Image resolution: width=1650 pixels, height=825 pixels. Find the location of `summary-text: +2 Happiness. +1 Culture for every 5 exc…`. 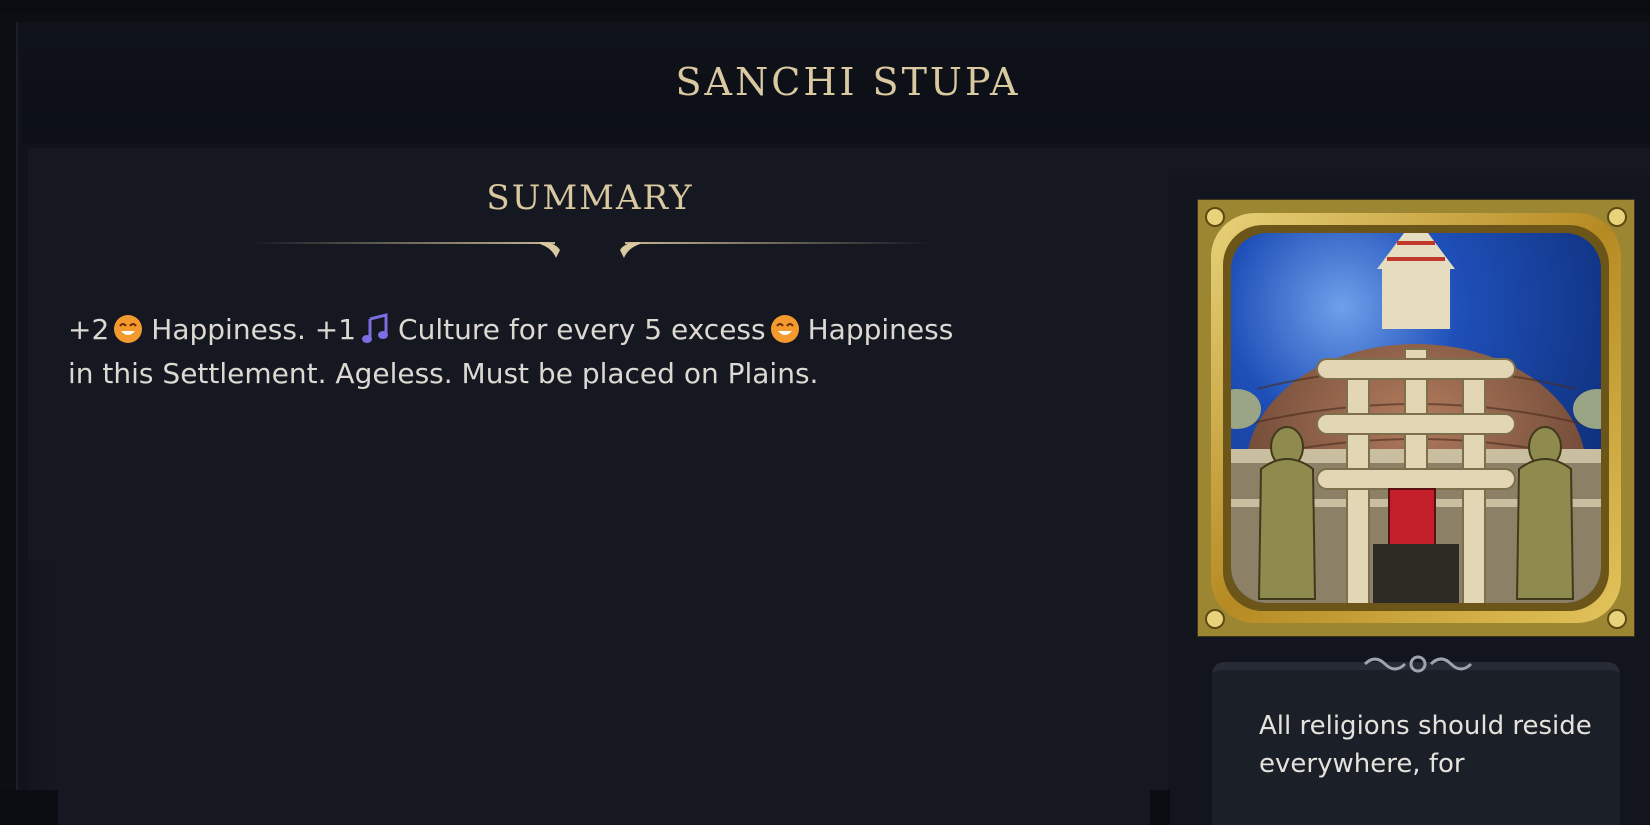

summary-text: +2 Happiness. +1 Culture for every 5 exc… is located at coordinates (588, 352).